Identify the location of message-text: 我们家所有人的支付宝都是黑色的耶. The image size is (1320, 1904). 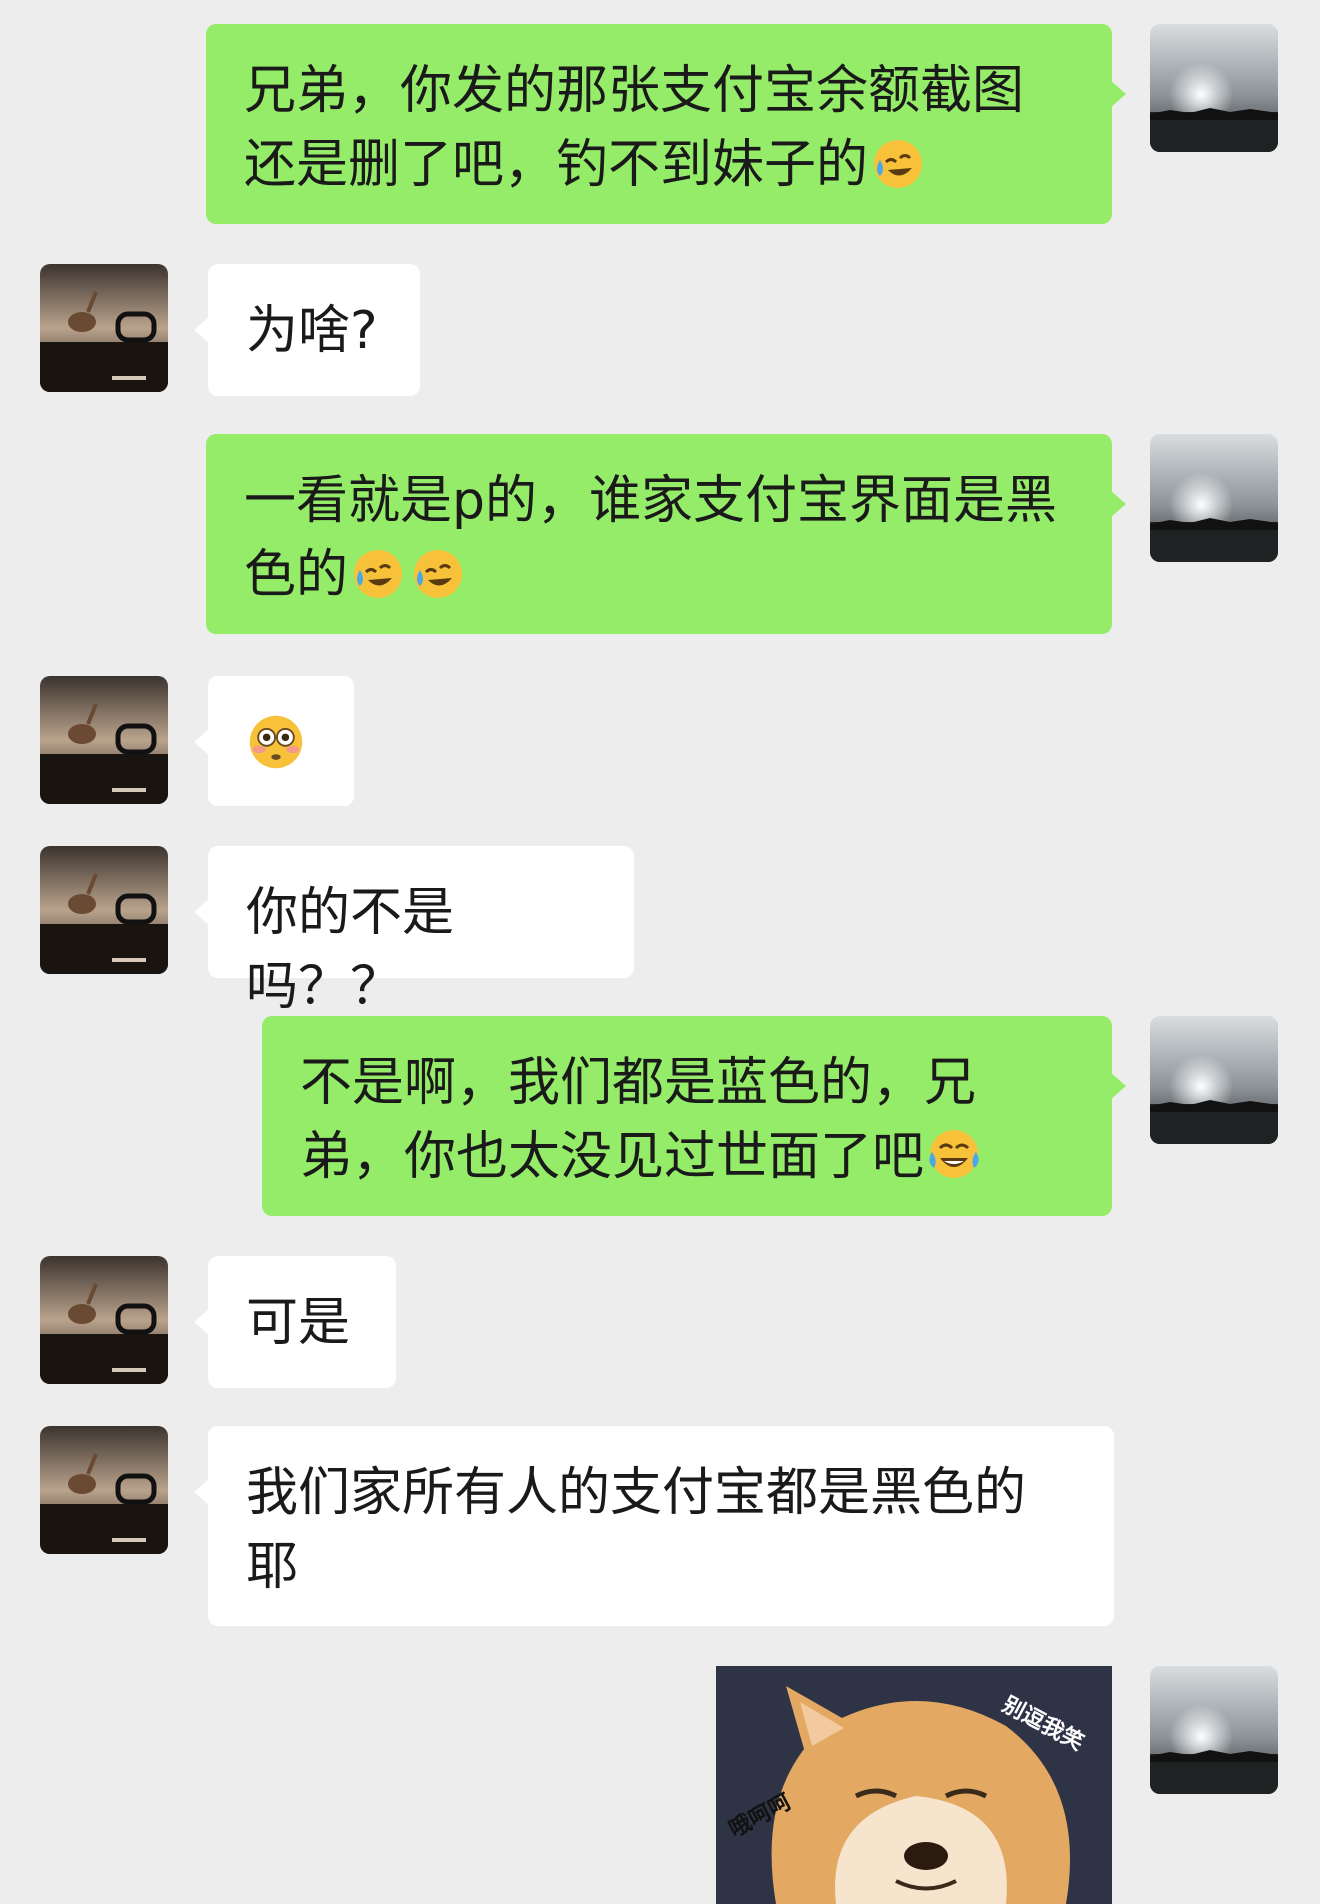
(636, 1530).